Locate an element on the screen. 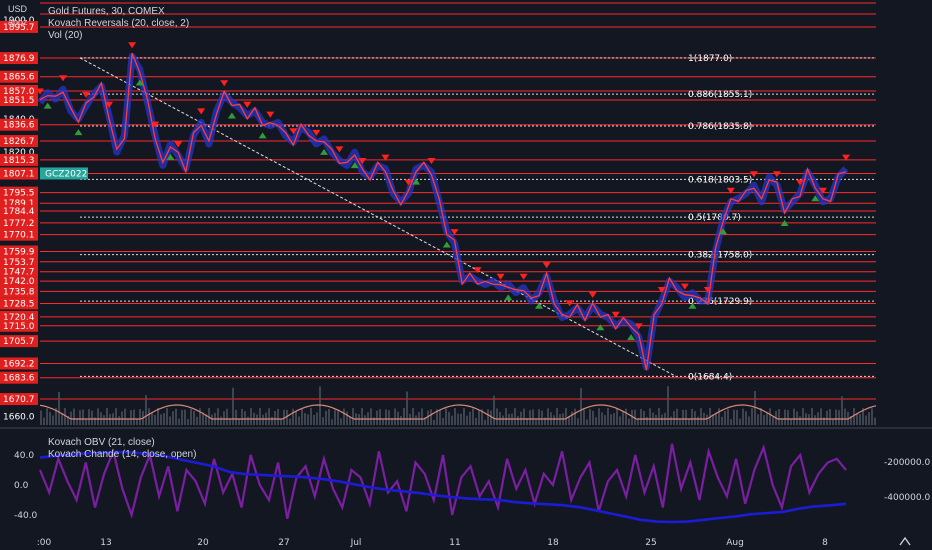 The image size is (932, 550). user-label: apoz is located at coordinates (18, 22).